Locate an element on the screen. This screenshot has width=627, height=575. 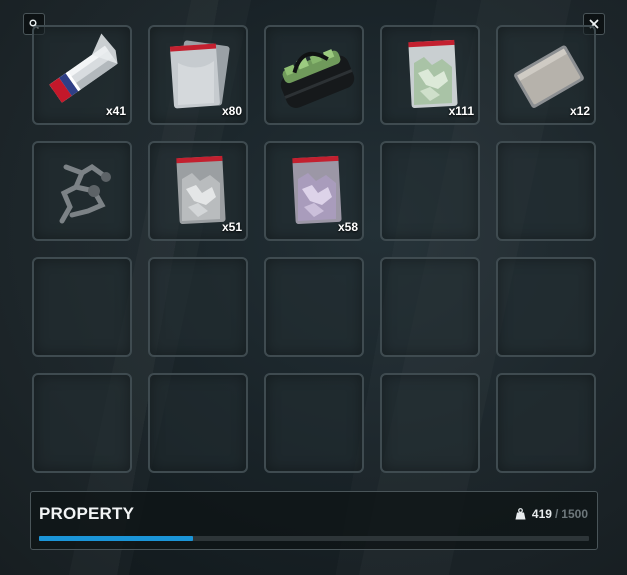
weight-readout: 419 / 1500 is located at coordinates (551, 514).